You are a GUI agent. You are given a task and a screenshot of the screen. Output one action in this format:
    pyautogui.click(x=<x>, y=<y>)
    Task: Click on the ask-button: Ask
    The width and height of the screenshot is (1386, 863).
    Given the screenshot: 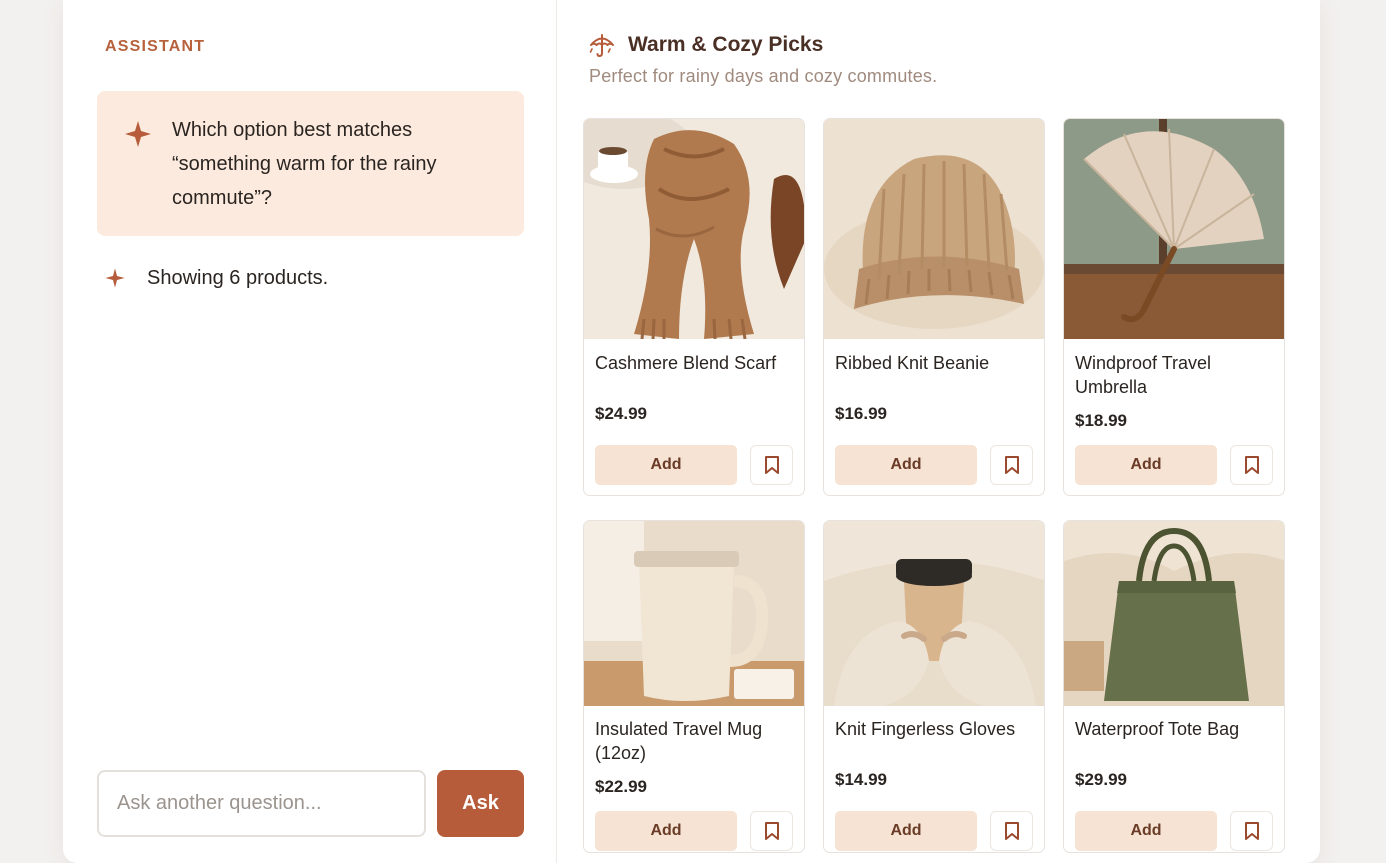 What is the action you would take?
    pyautogui.click(x=480, y=803)
    